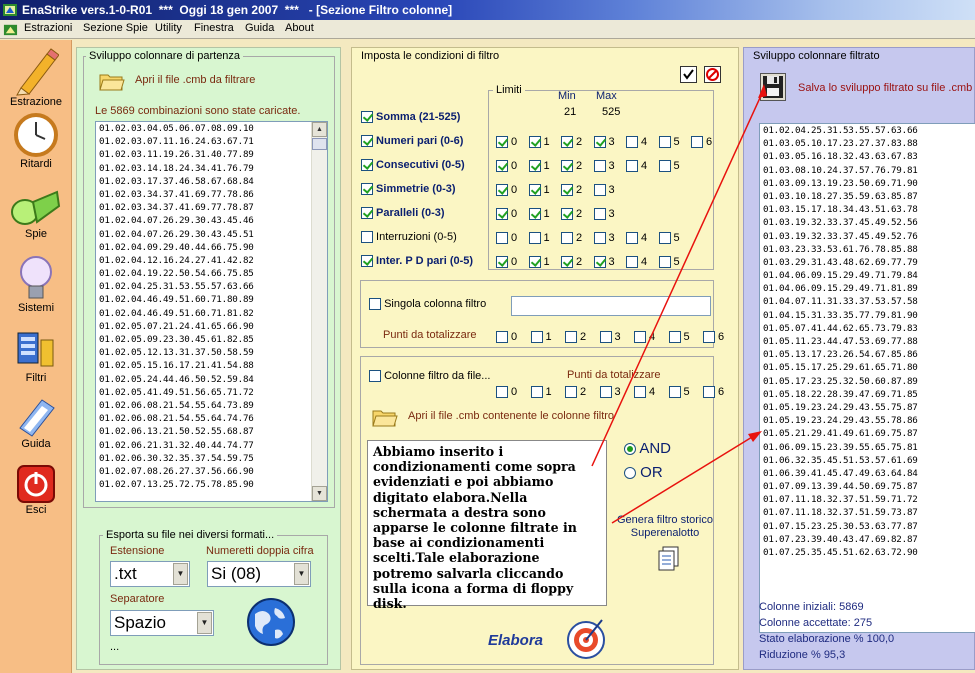  I want to click on arrow-to-save, so click(678, 277).